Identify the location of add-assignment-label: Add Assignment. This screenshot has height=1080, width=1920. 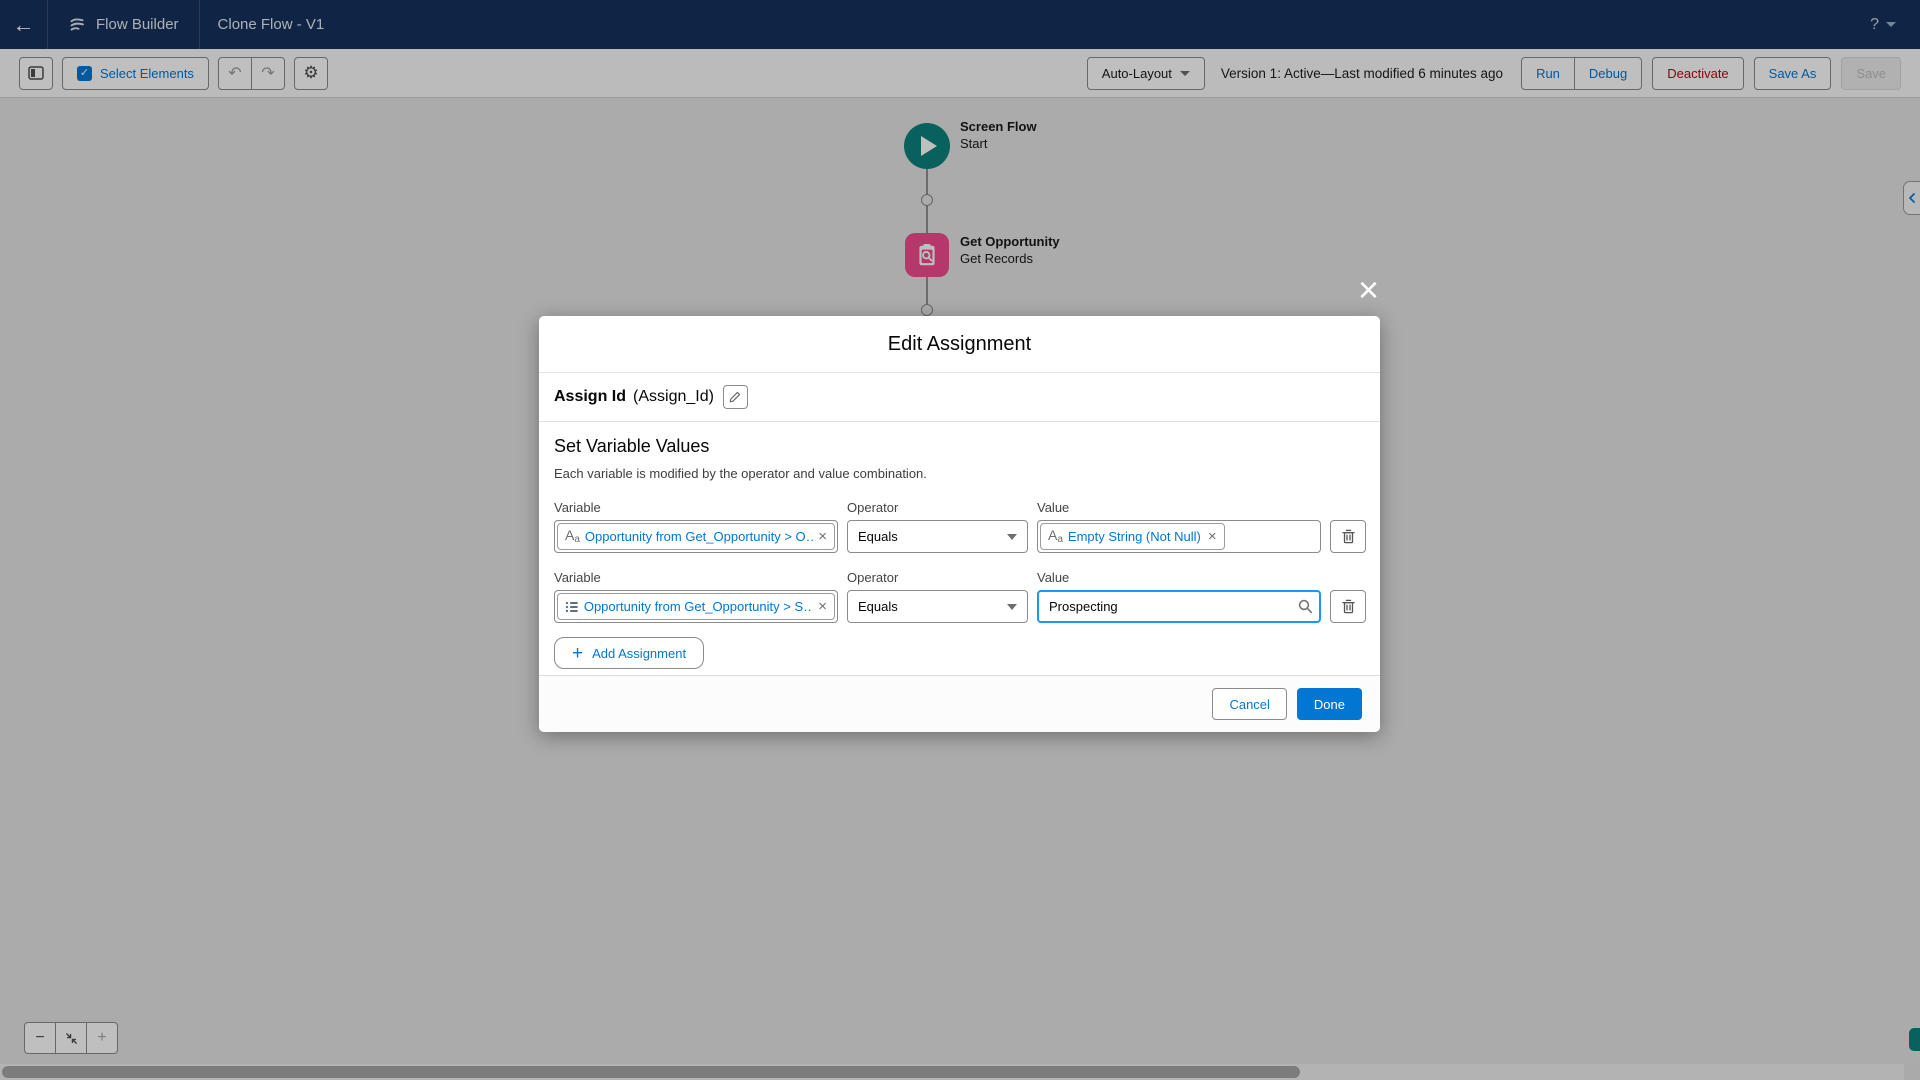
(639, 653).